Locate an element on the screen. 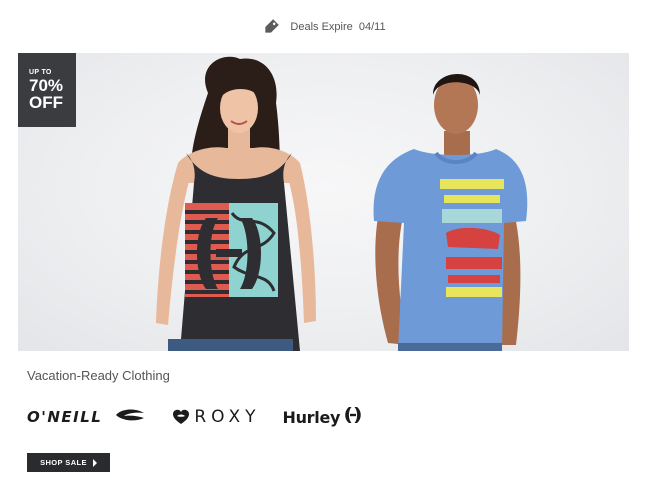 The width and height of the screenshot is (648, 499). deals-expire-banner: Deals Expire 04/11 is located at coordinates (324, 27).